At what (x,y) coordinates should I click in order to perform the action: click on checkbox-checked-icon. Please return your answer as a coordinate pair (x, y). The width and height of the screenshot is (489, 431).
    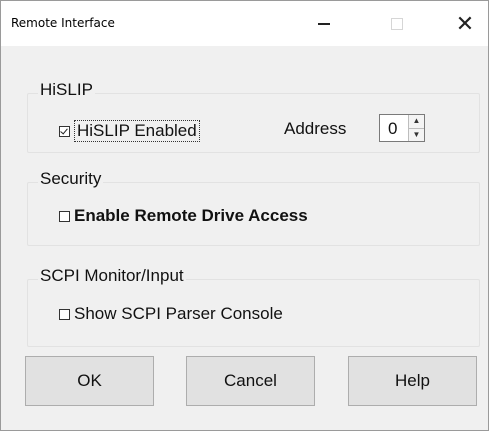
    Looking at the image, I should click on (64, 131).